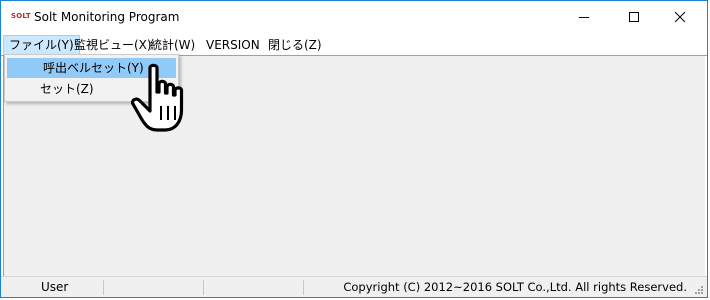 This screenshot has height=300, width=710. I want to click on maximize-button, so click(634, 17).